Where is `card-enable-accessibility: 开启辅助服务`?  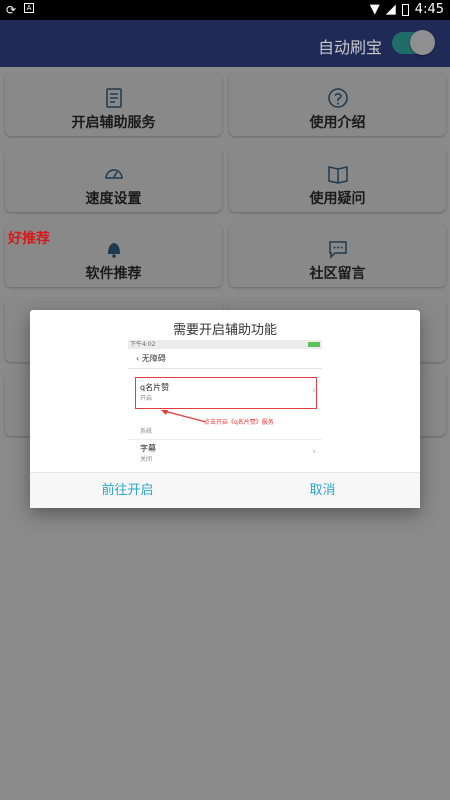 card-enable-accessibility: 开启辅助服务 is located at coordinates (113, 104).